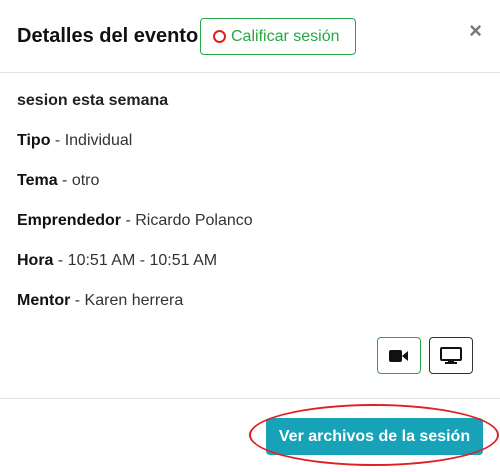 This screenshot has width=500, height=472. Describe the element at coordinates (108, 36) in the screenshot. I see `modal-title: Detalles del evento` at that location.